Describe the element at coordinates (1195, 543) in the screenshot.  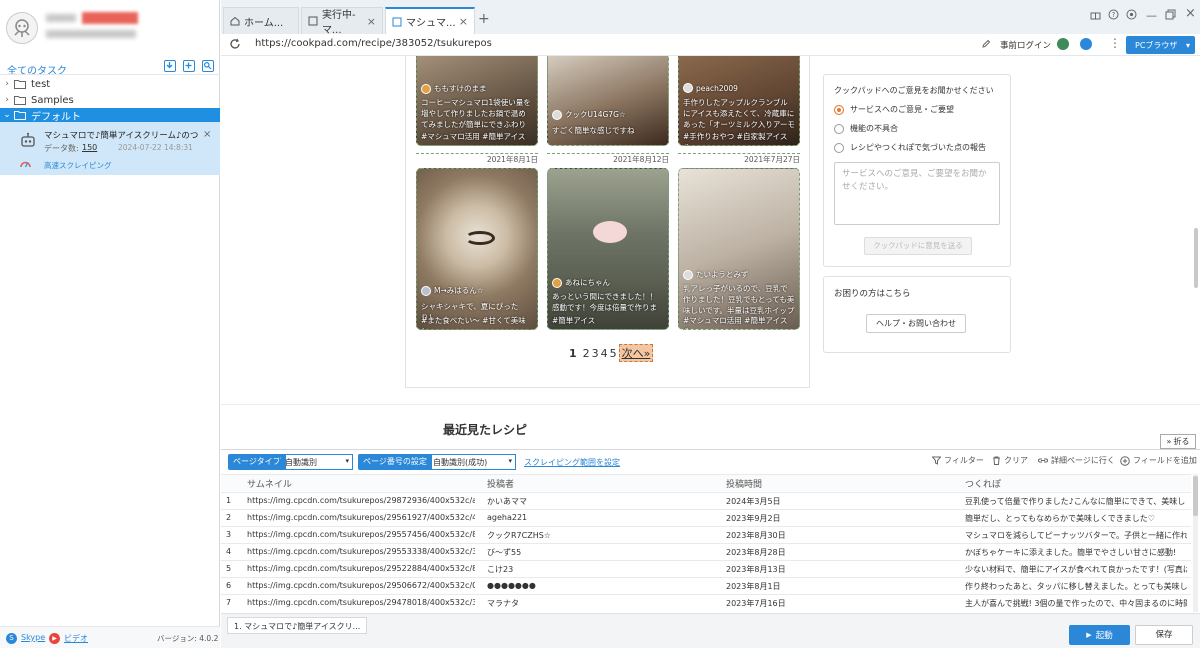
I see `table-scrollbar` at that location.